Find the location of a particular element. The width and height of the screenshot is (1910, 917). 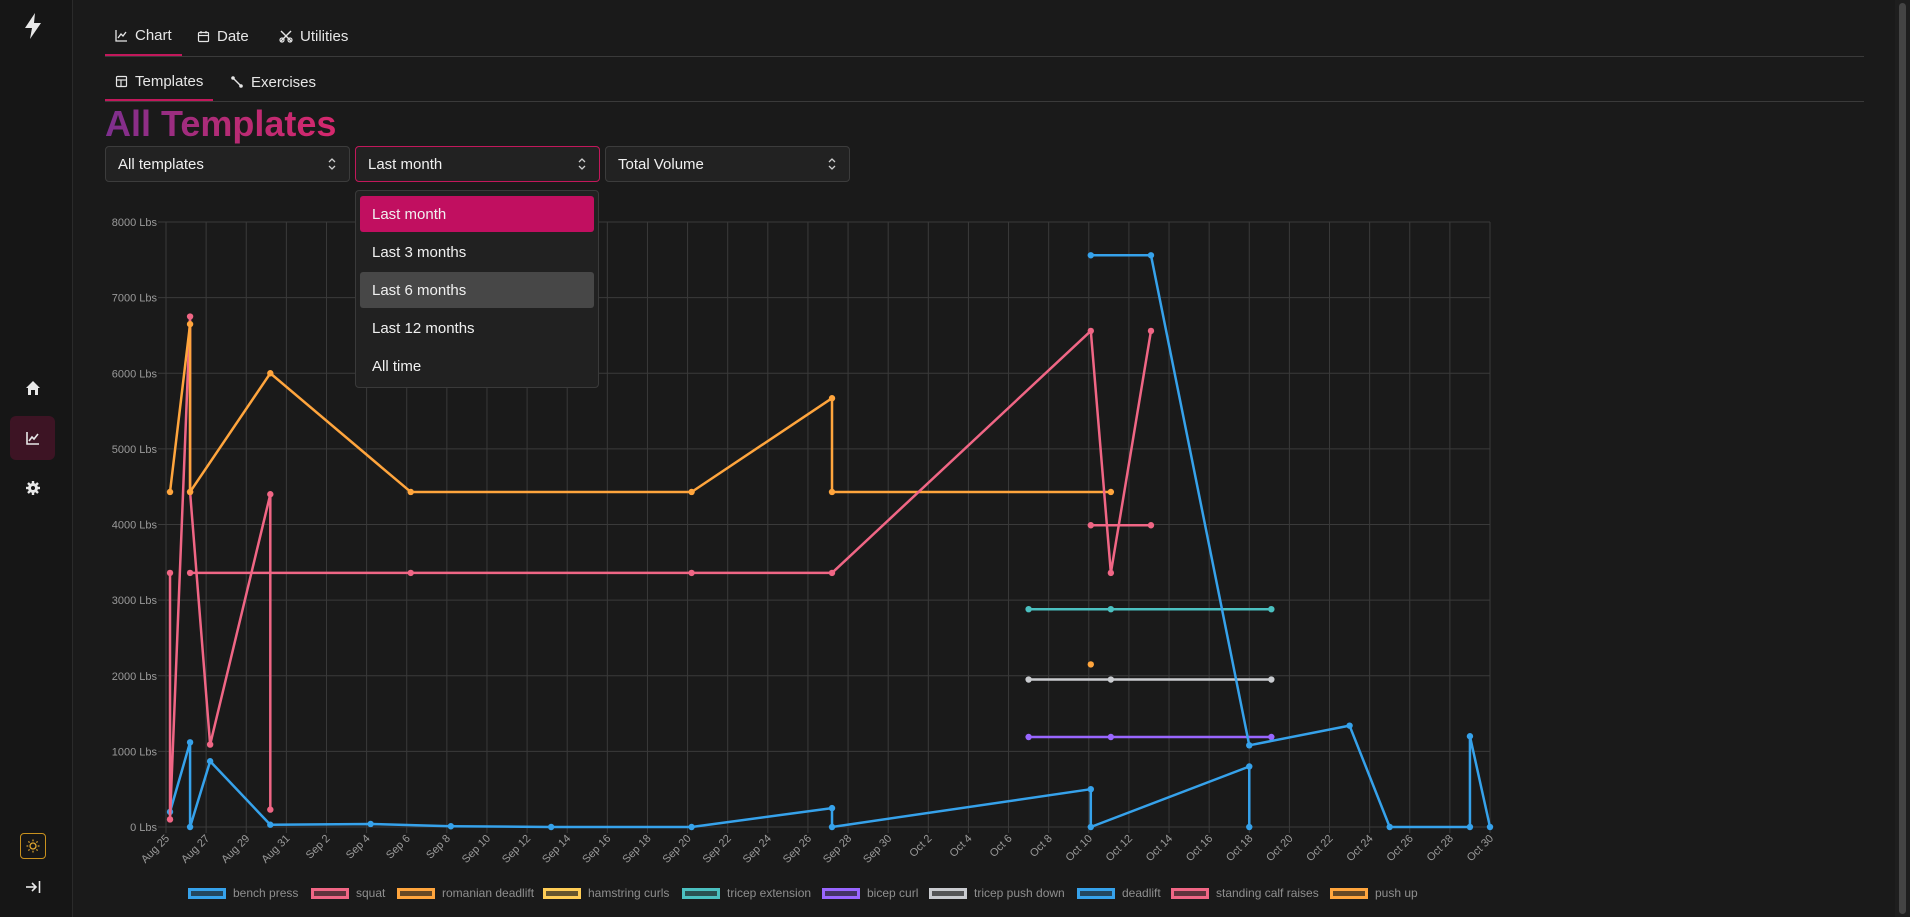

series-line-bench-press is located at coordinates (709, 785).